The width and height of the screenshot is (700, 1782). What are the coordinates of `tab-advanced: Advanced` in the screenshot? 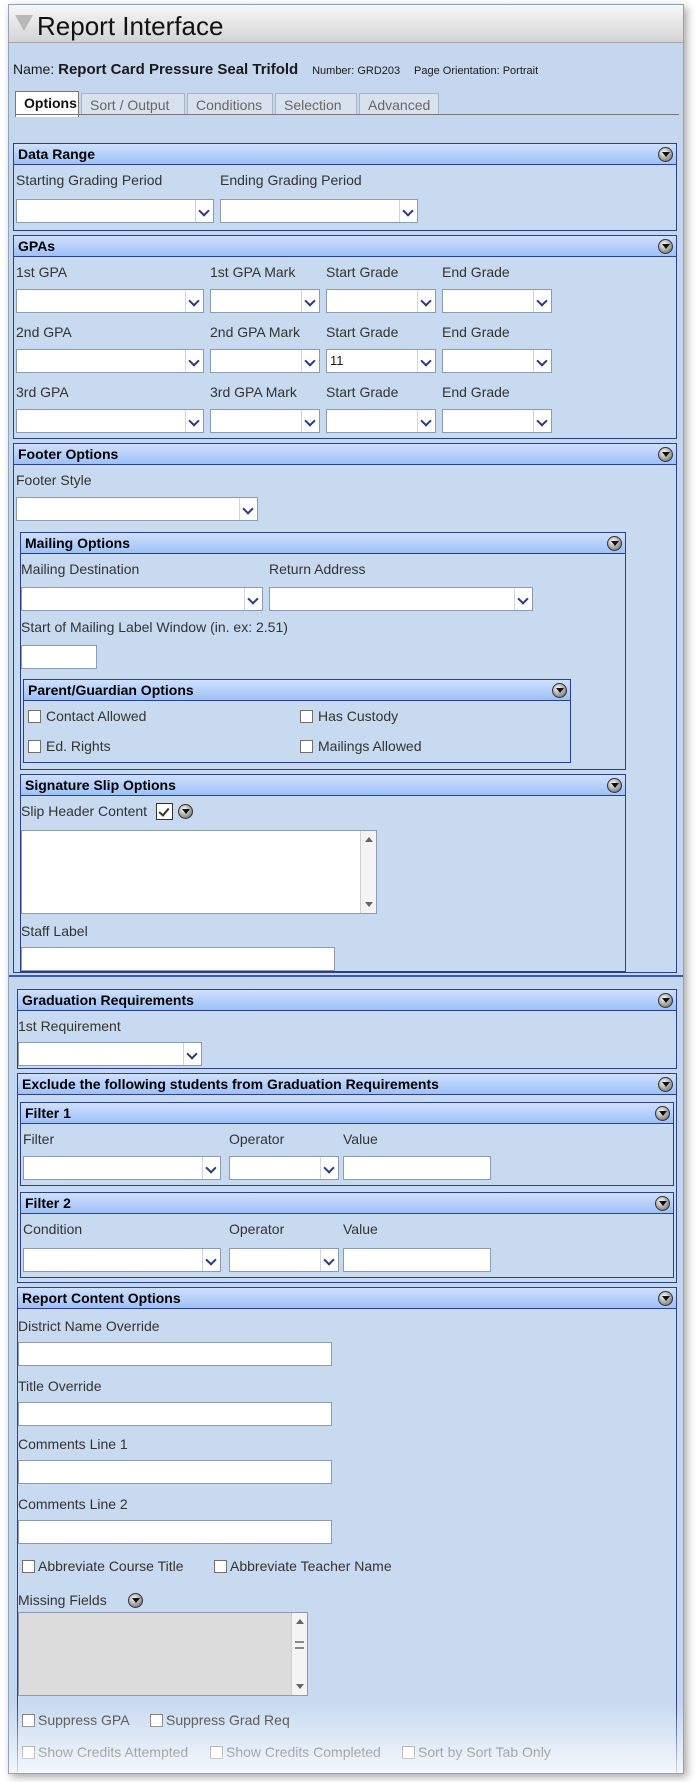 It's located at (399, 104).